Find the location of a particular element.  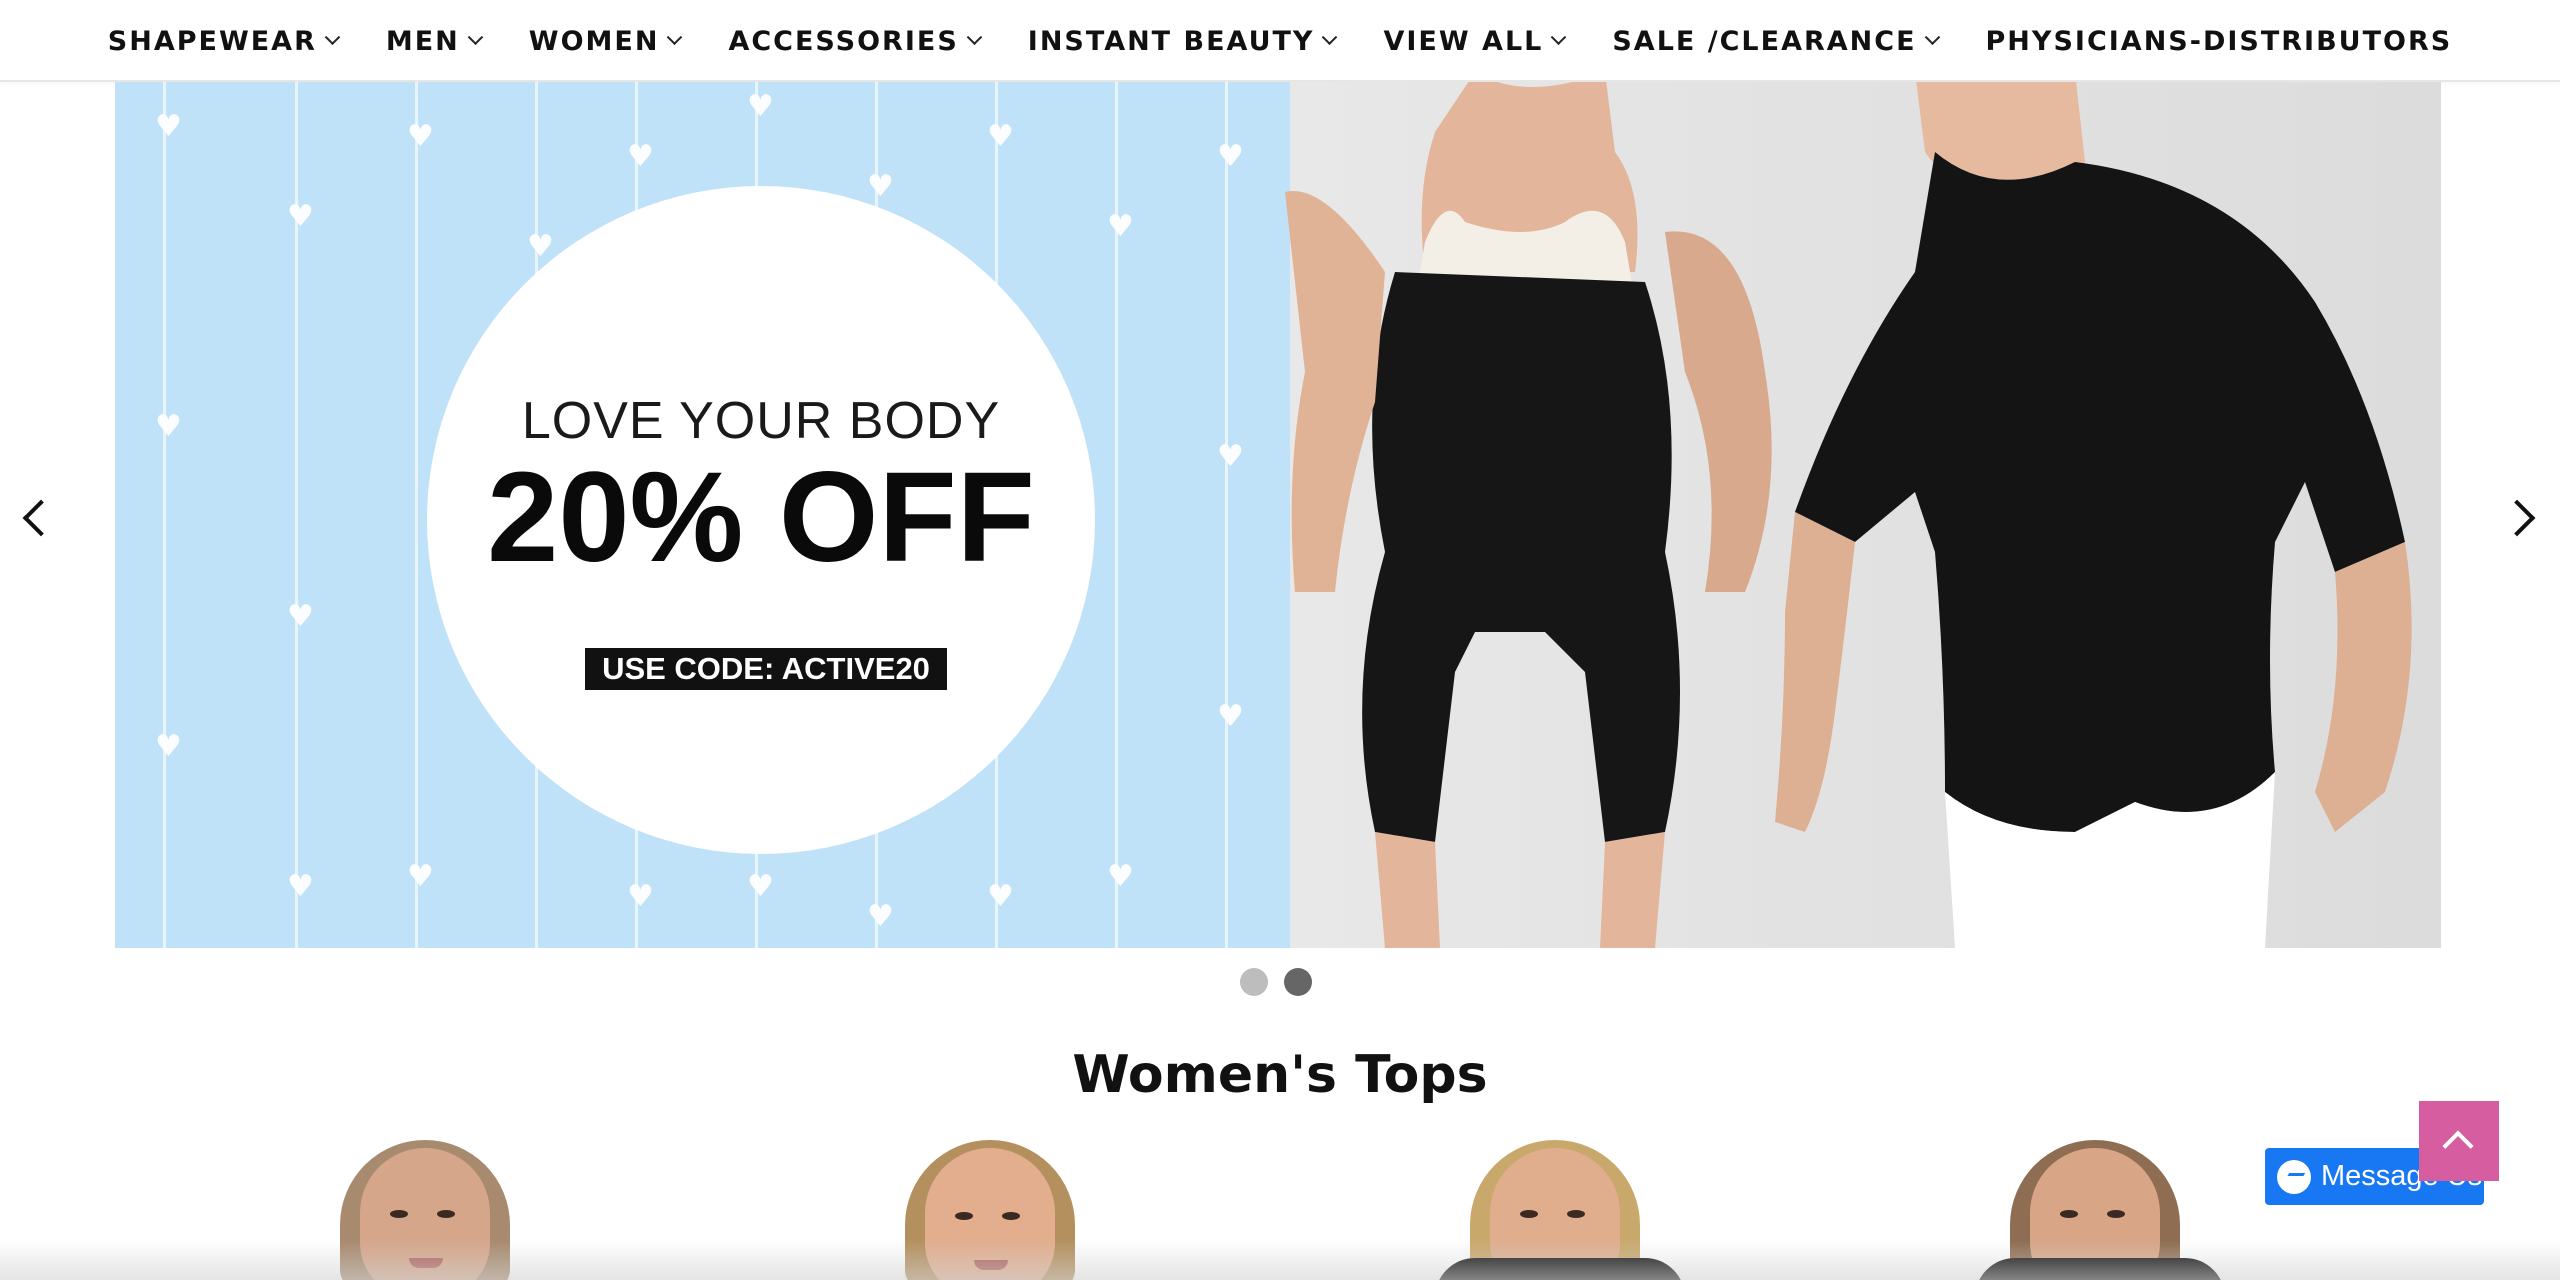

nav-item-label: ACCESSORIES is located at coordinates (843, 41).